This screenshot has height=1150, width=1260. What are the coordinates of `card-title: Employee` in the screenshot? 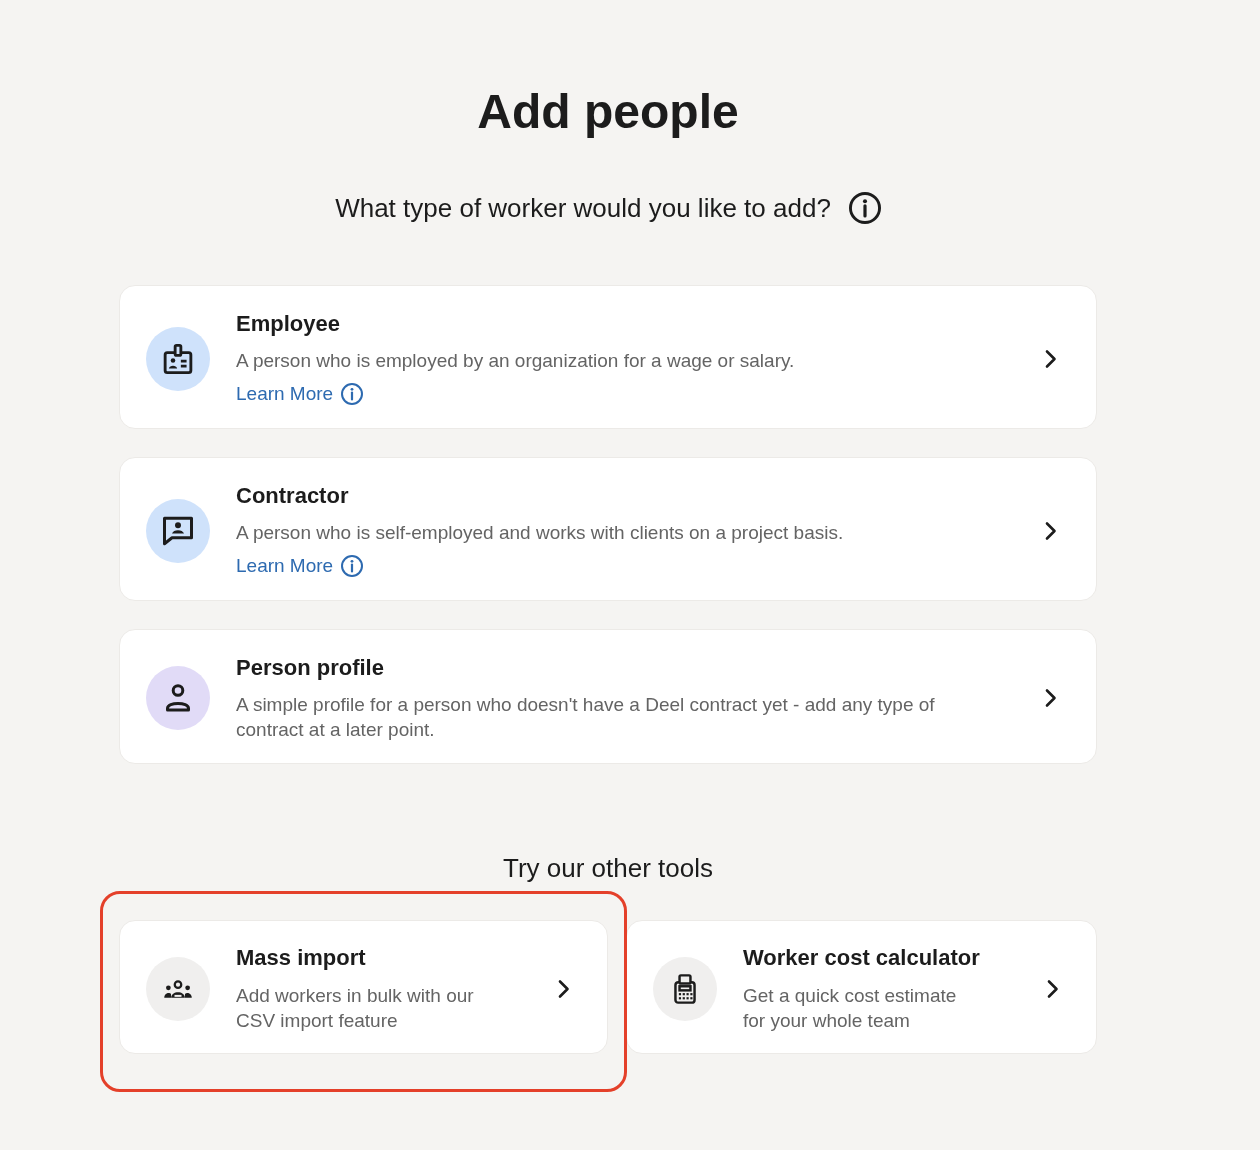 It's located at (288, 324).